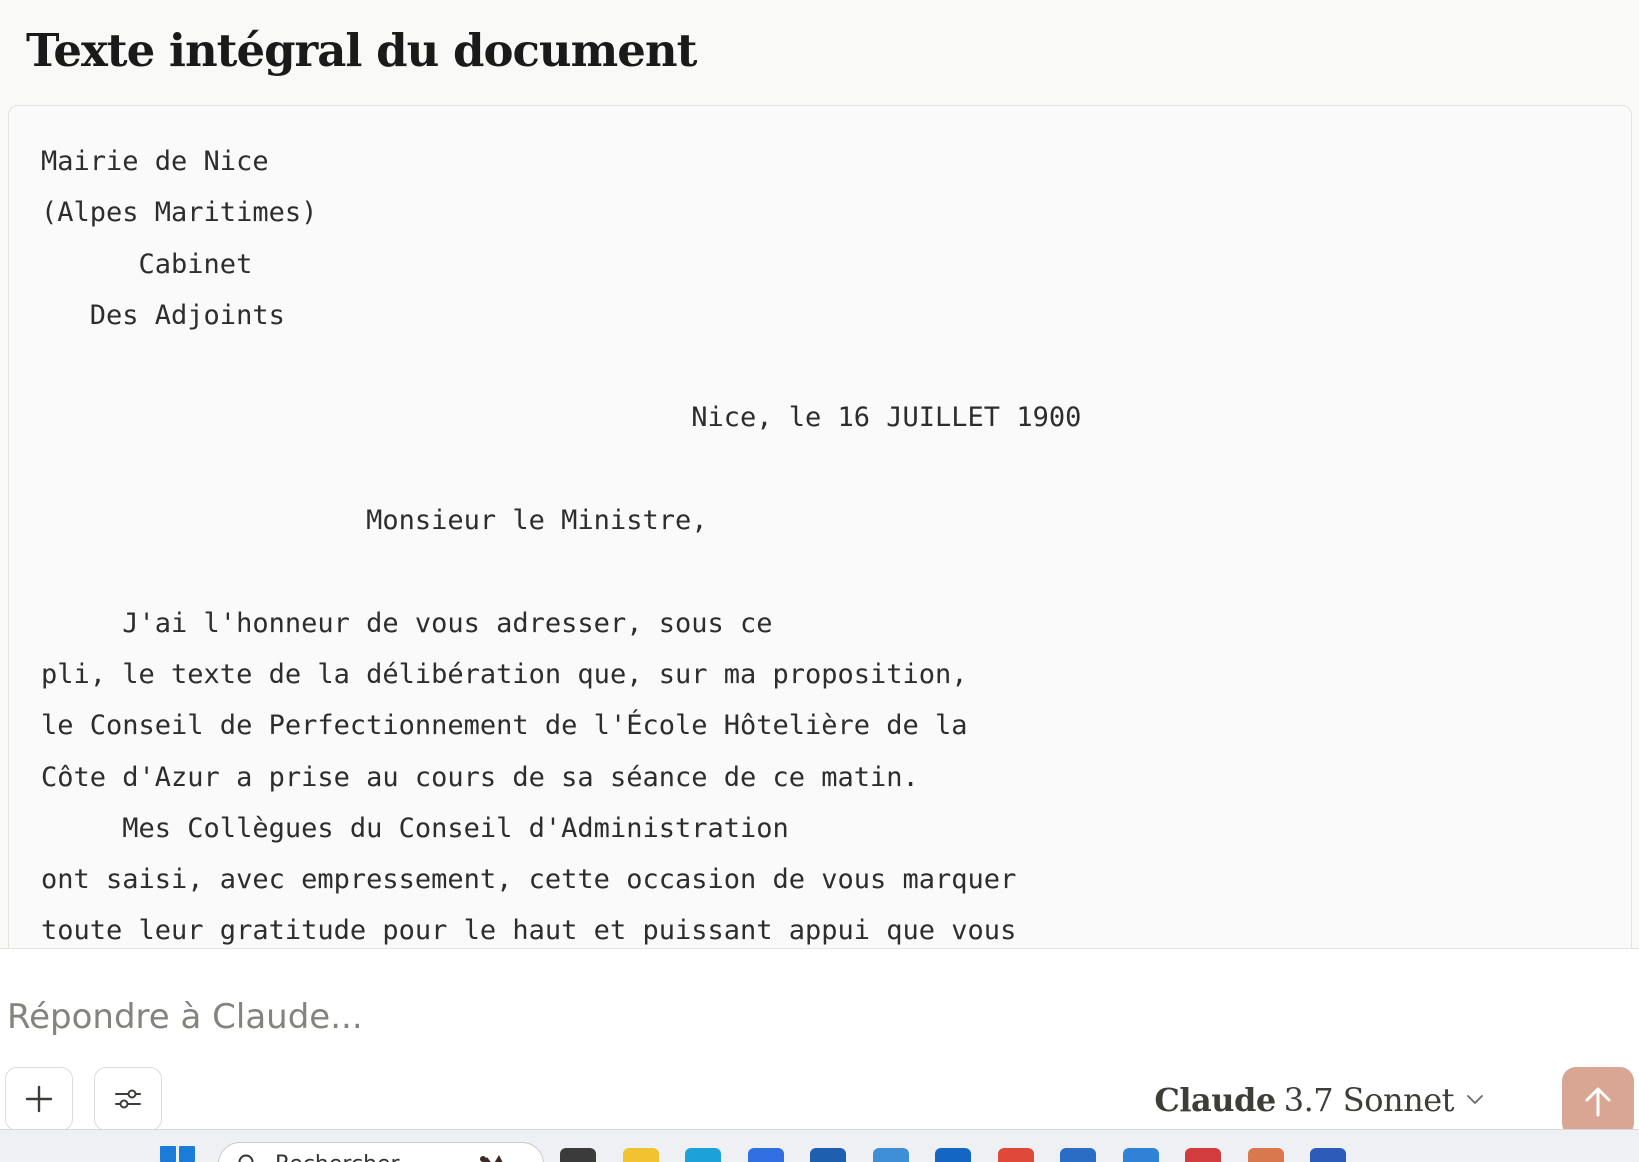 The height and width of the screenshot is (1162, 1639). I want to click on claude-icon, so click(1265, 1155).